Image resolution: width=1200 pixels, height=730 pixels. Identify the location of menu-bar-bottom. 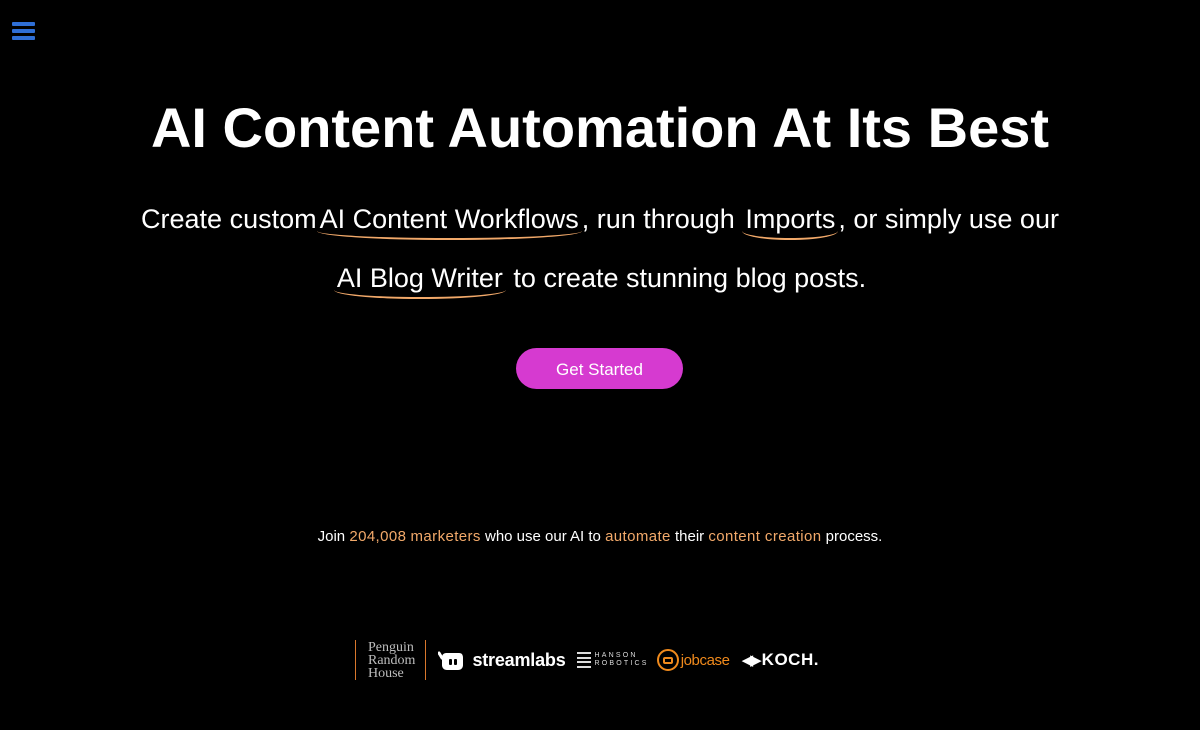
(23, 38).